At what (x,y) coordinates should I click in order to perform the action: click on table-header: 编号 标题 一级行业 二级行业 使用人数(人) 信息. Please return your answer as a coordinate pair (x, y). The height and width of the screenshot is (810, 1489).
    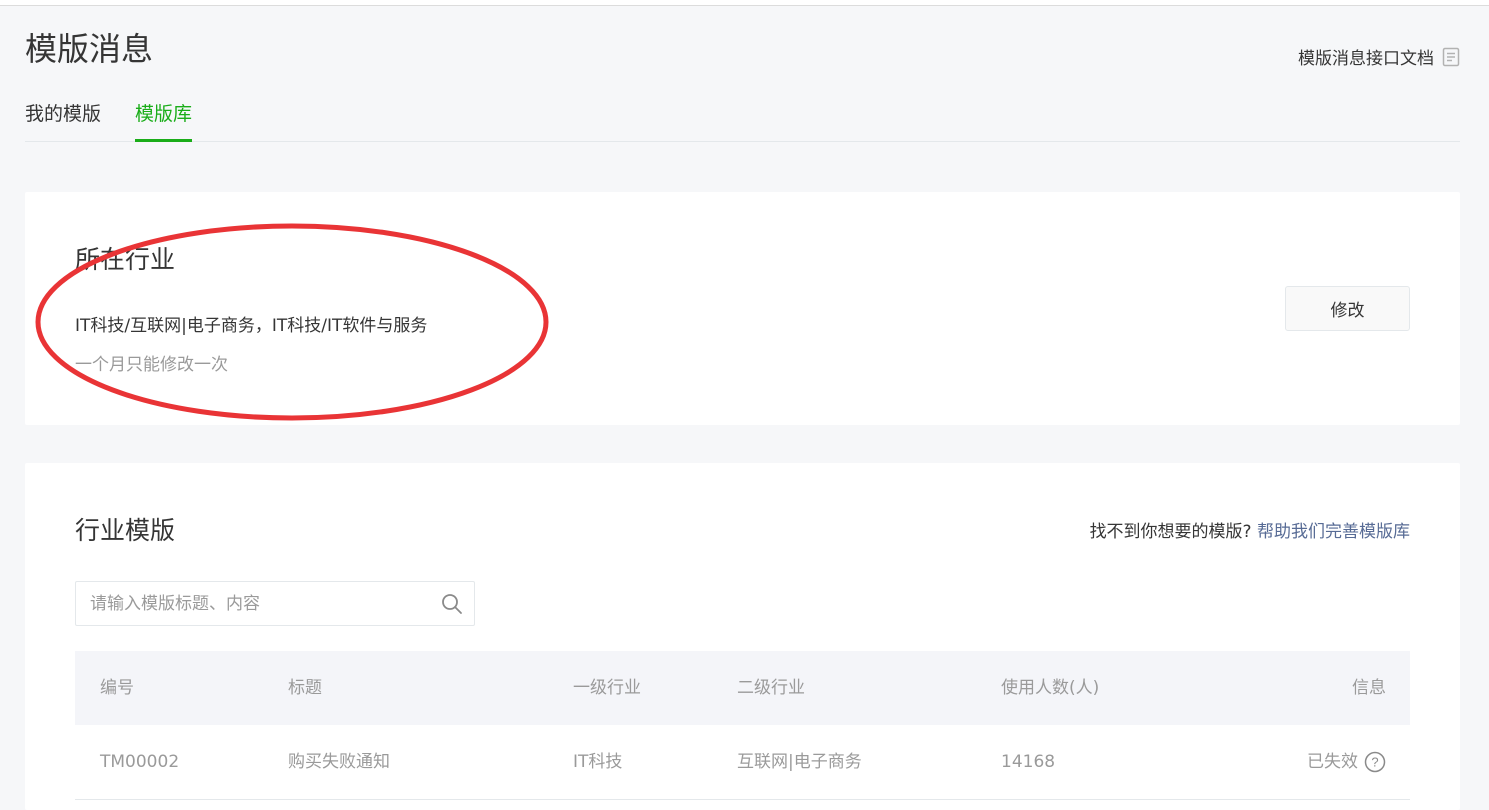
    Looking at the image, I should click on (742, 688).